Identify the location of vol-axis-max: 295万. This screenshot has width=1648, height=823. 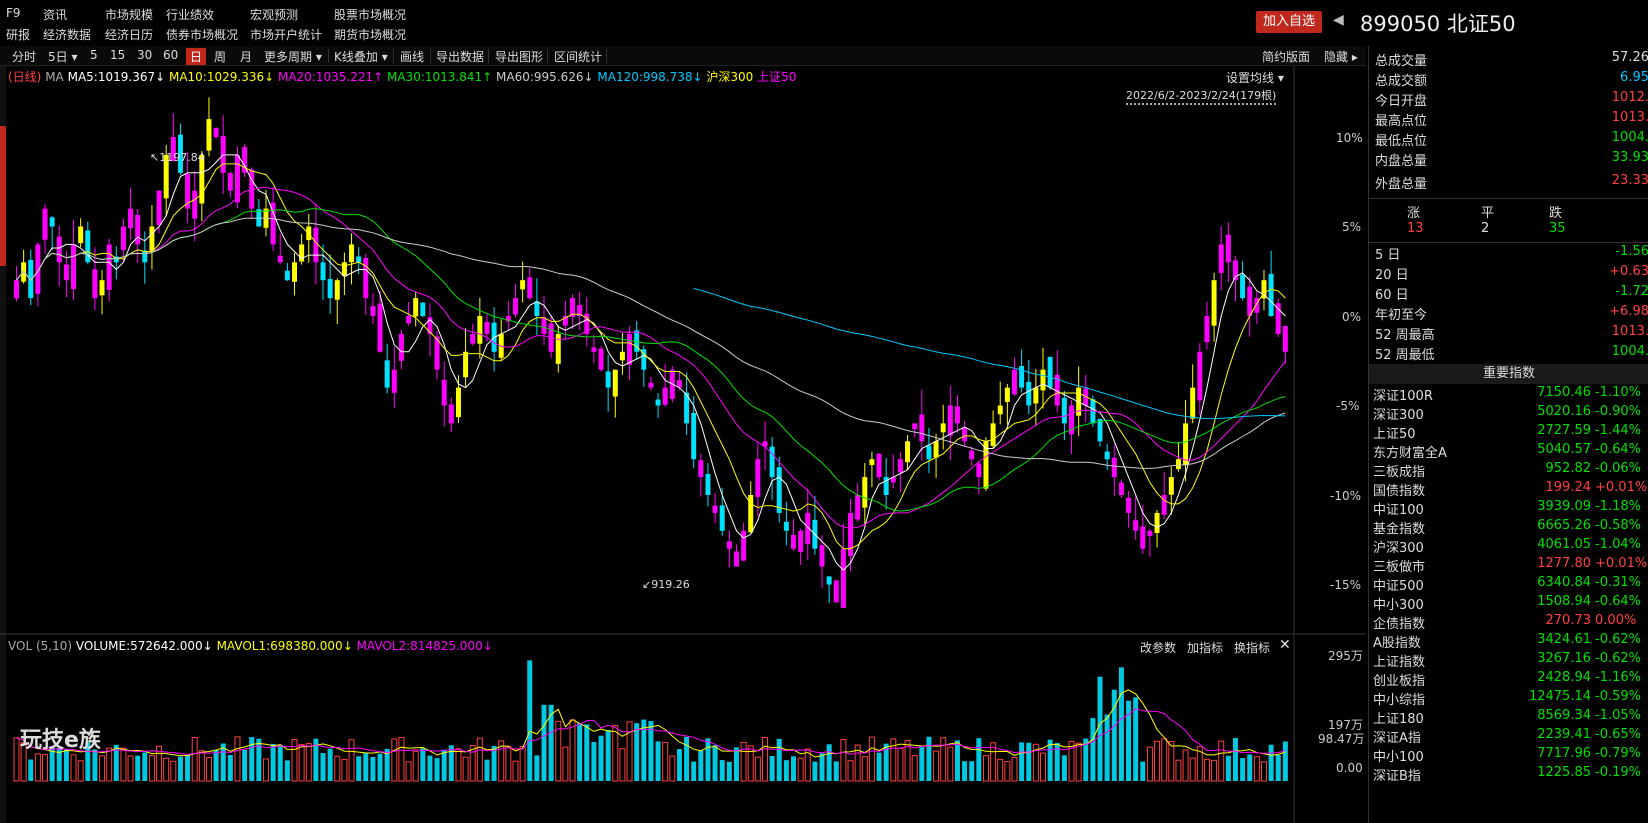
(1345, 656).